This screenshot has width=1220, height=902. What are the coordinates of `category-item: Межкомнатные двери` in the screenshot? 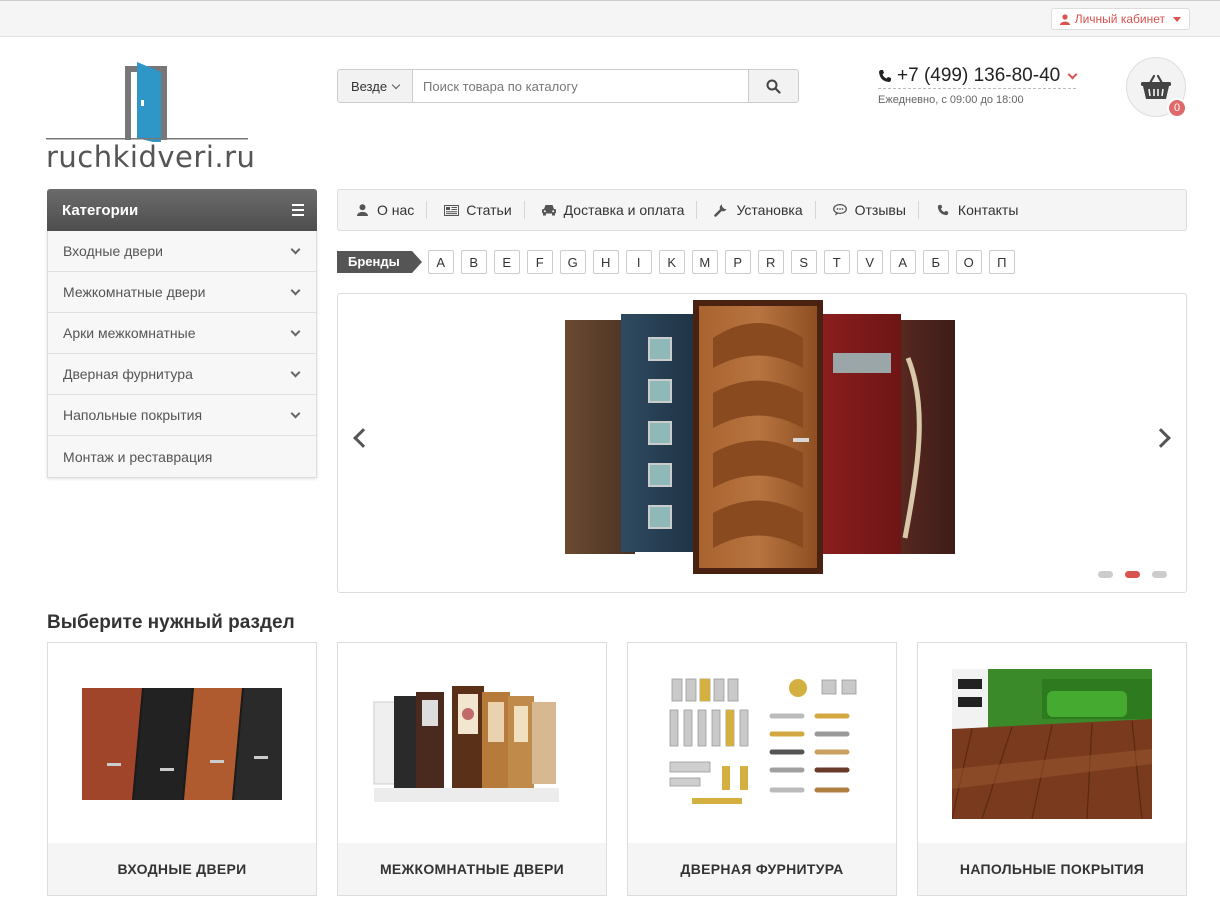 It's located at (182, 292).